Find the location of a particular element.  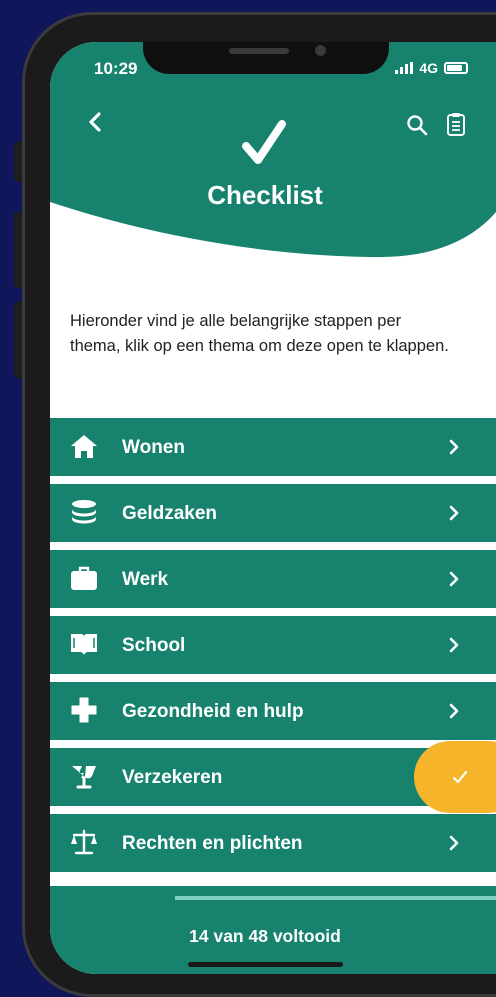

theme-label: Geldzaken is located at coordinates (170, 513).